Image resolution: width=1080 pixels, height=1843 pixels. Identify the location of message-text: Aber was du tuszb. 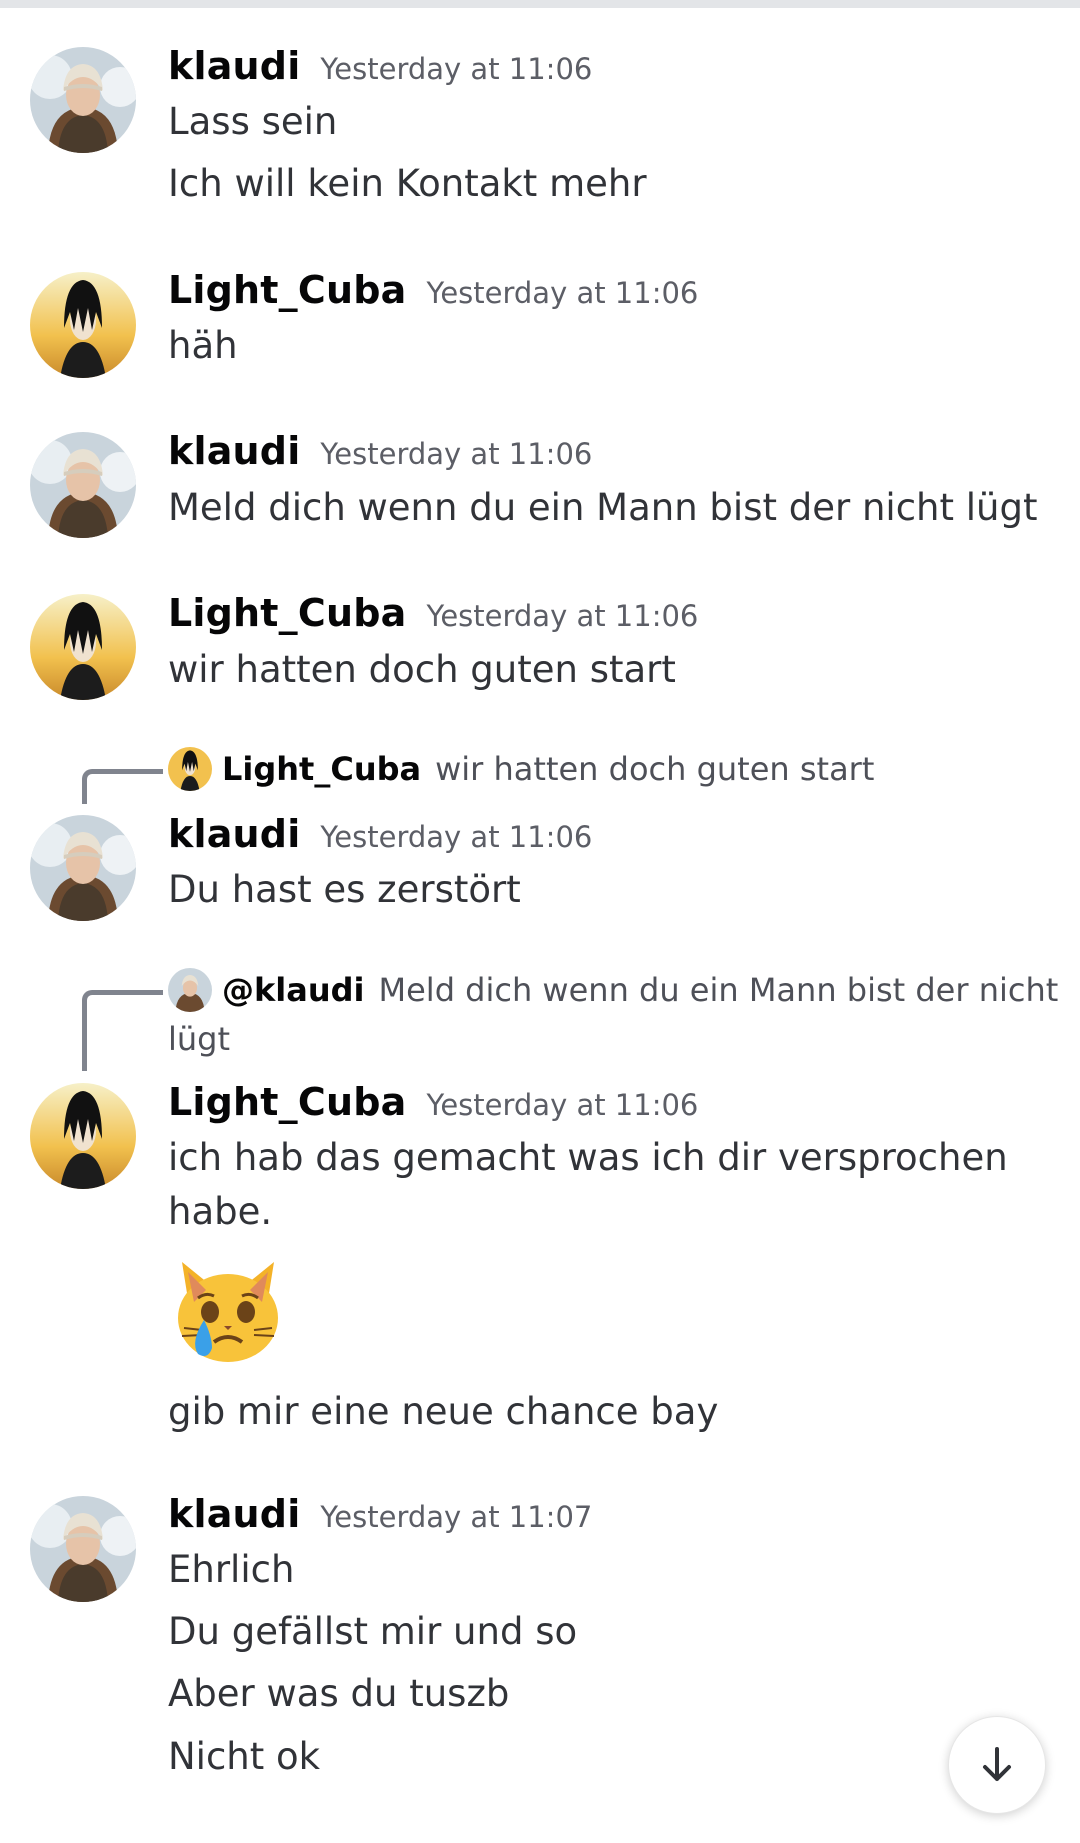
(339, 1693).